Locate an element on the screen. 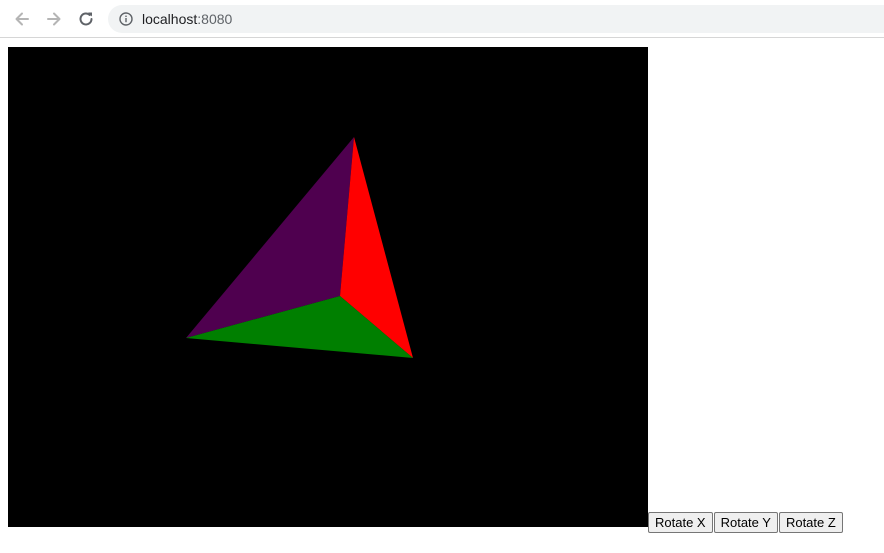 The width and height of the screenshot is (884, 553). tetrahedron-scene is located at coordinates (299, 247).